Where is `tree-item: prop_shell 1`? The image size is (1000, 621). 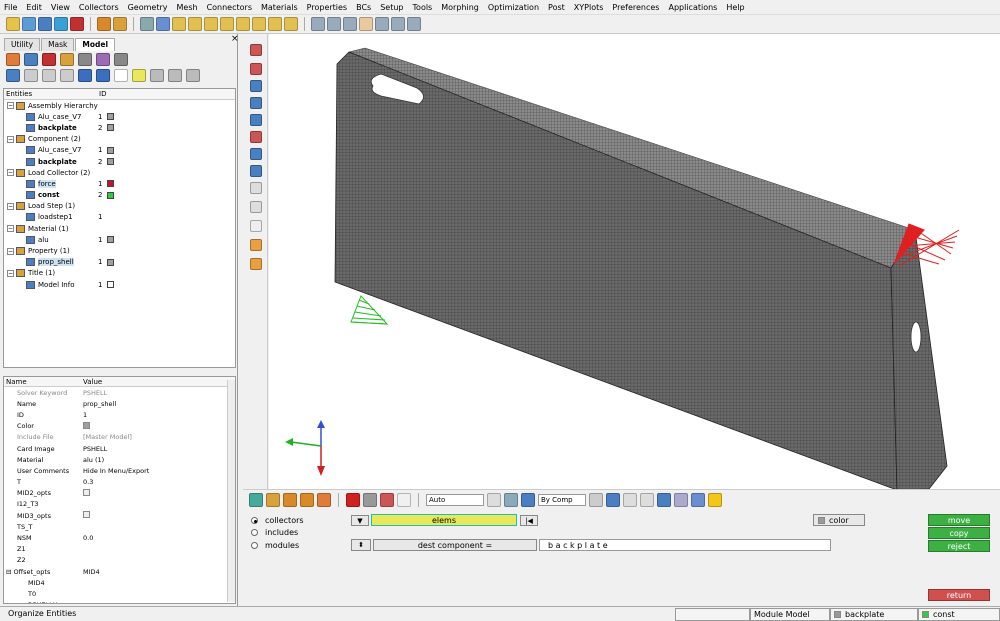 tree-item: prop_shell 1 is located at coordinates (119, 262).